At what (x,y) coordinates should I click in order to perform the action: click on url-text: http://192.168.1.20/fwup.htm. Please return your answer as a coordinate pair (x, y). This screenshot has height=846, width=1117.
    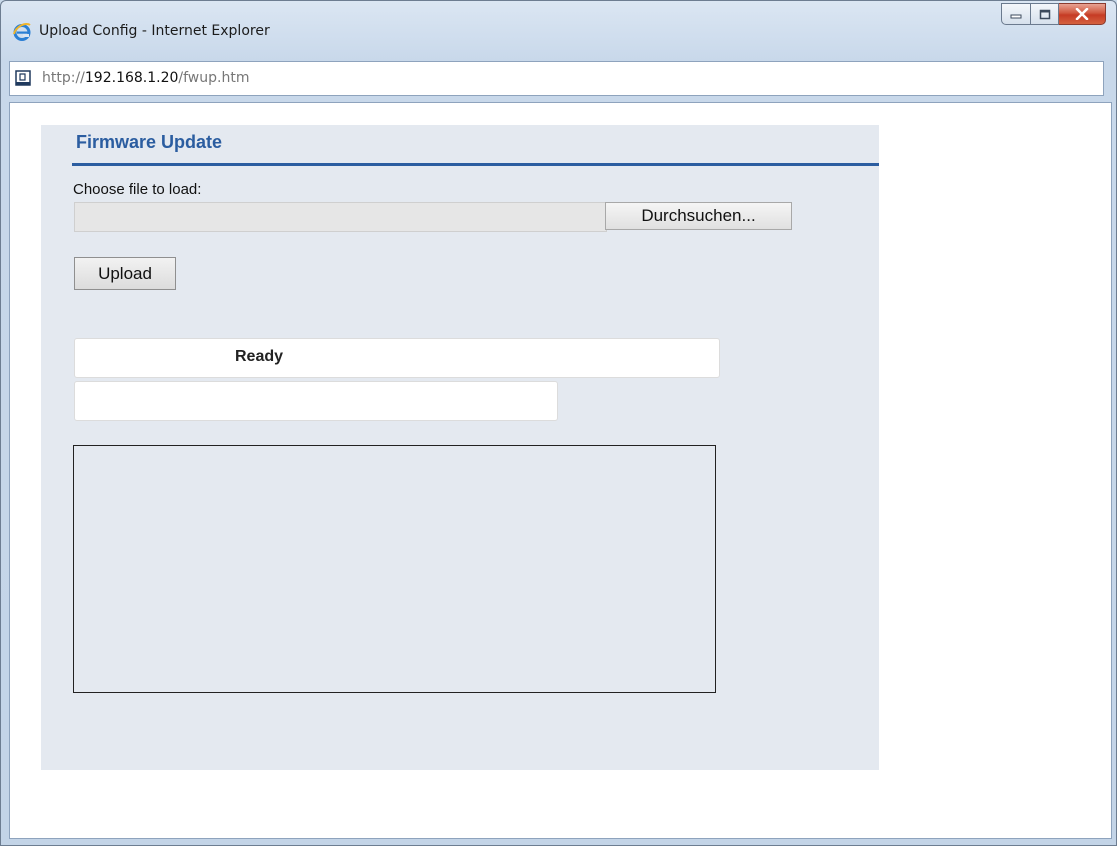
    Looking at the image, I should click on (145, 78).